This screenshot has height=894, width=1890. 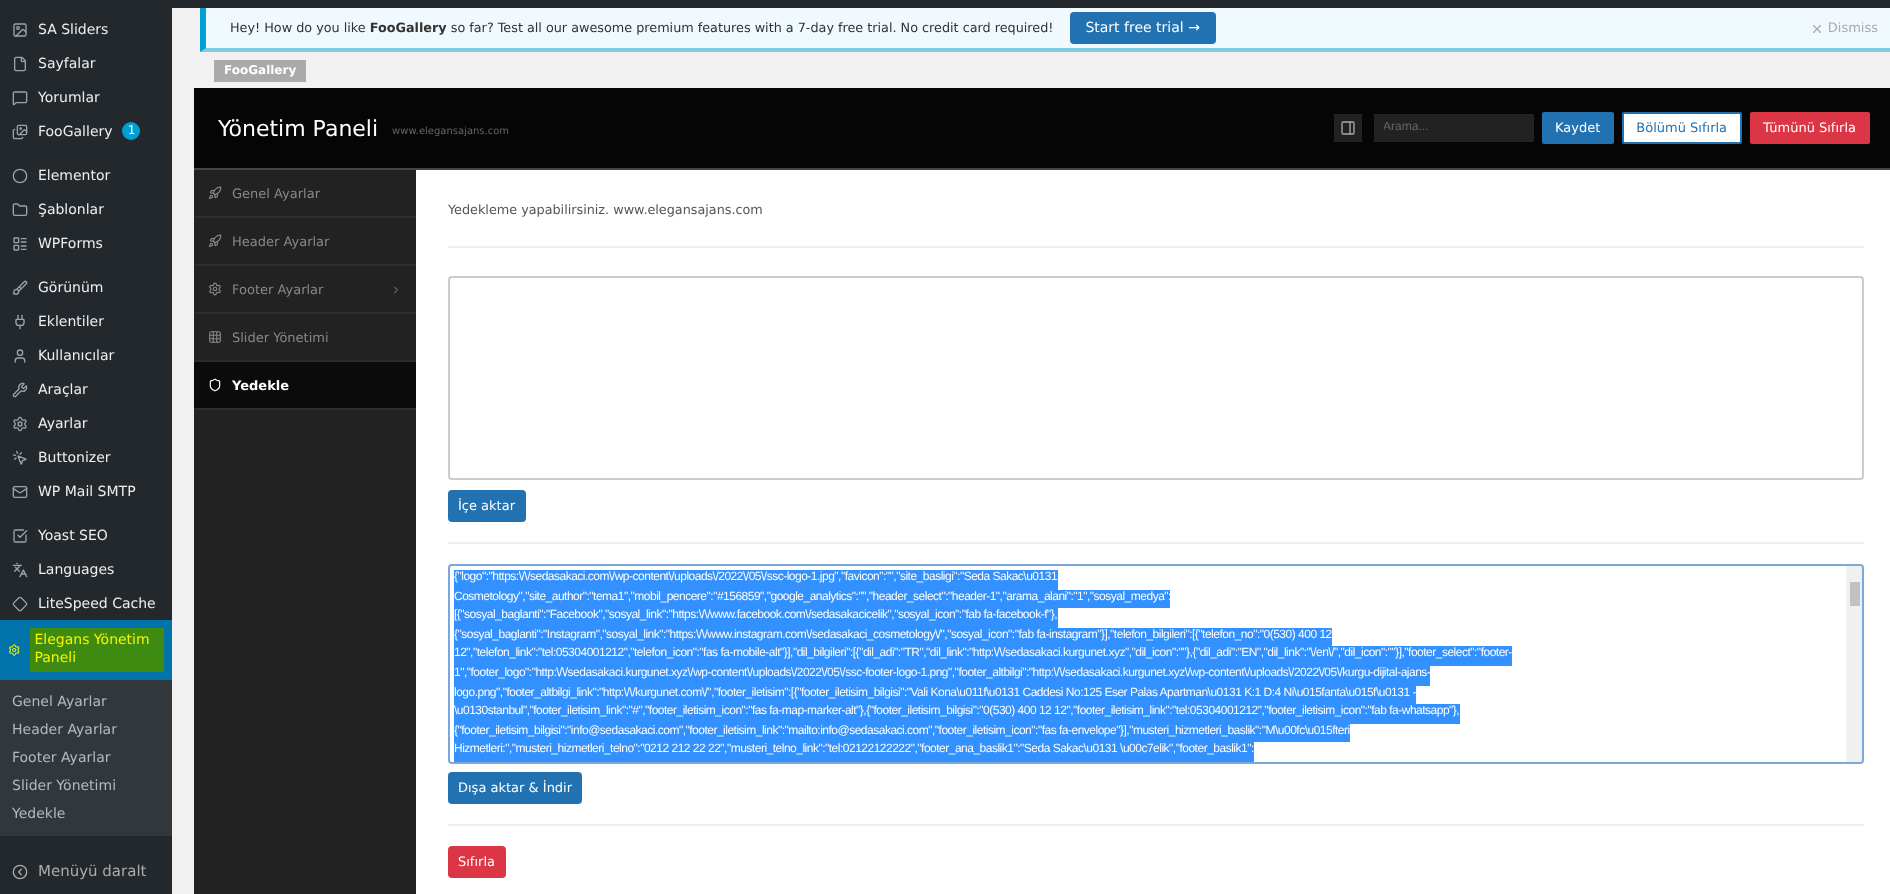 I want to click on layout-icon, so click(x=1347, y=128).